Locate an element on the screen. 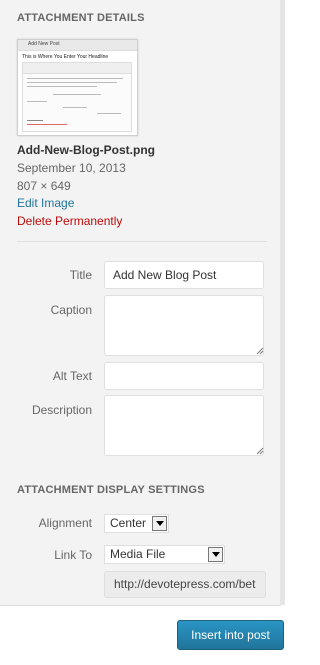  section-divider is located at coordinates (142, 241).